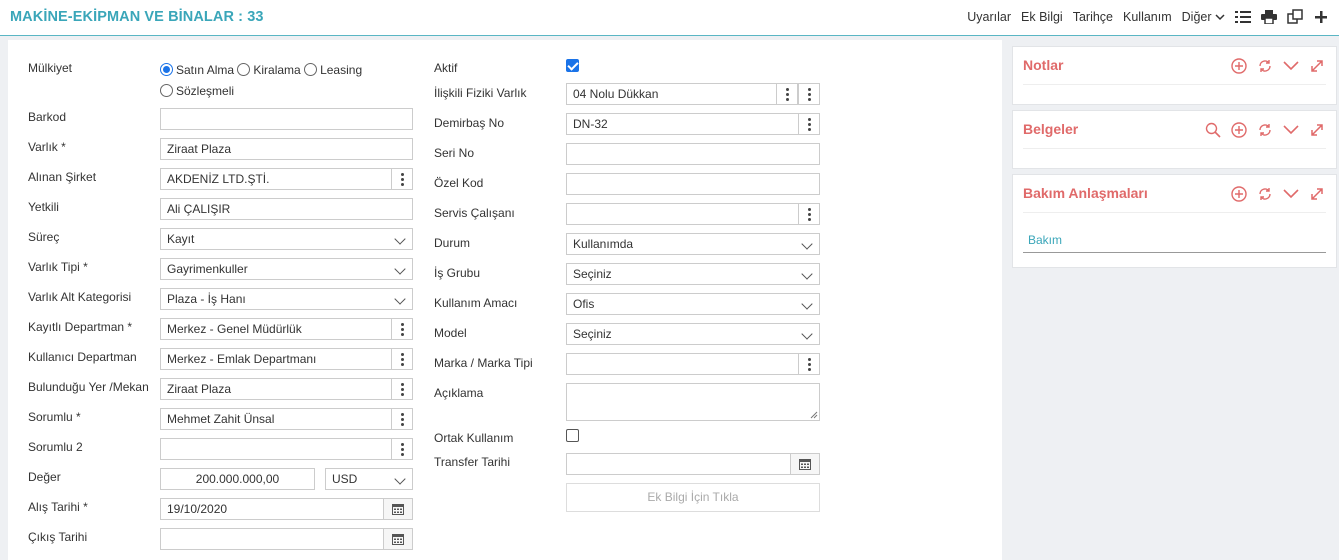 The width and height of the screenshot is (1339, 560). Describe the element at coordinates (286, 509) in the screenshot. I see `alis-tarihi-input: 19/10/2020` at that location.